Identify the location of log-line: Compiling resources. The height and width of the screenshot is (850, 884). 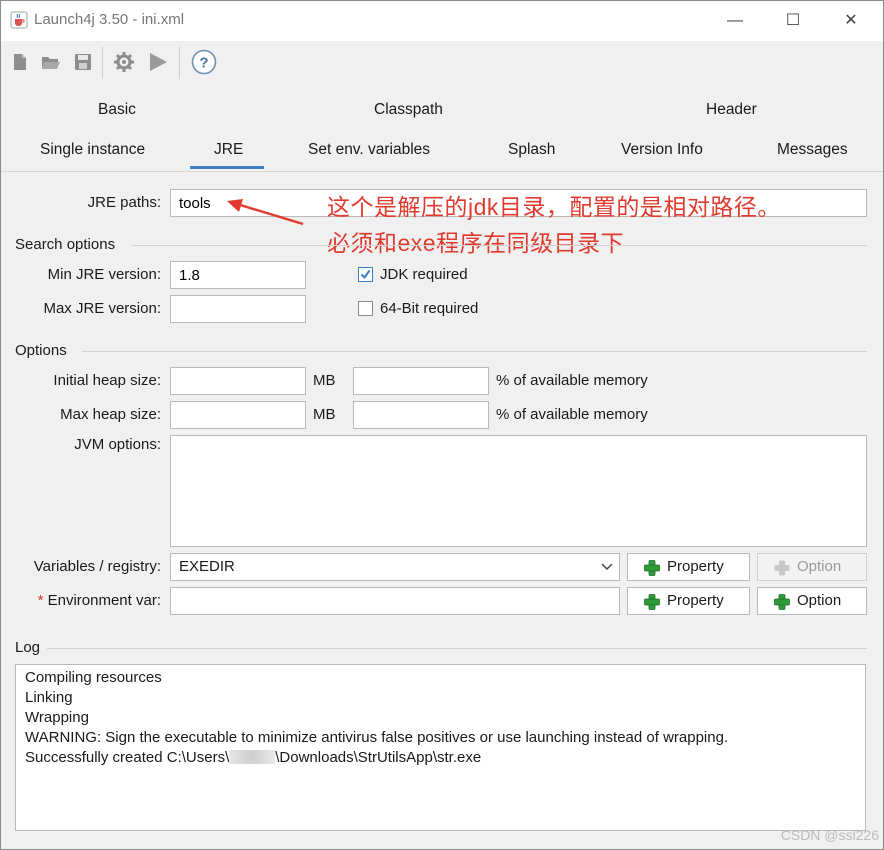
(93, 677).